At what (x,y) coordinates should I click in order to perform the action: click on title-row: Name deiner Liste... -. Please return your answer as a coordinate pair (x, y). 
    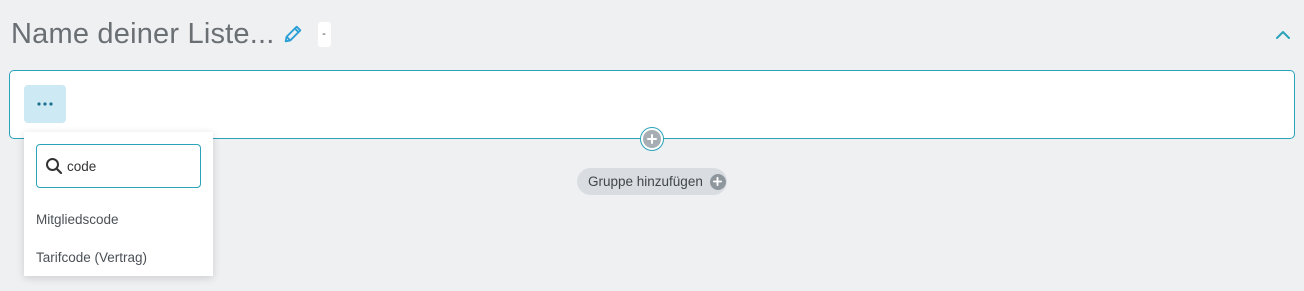
    Looking at the image, I should click on (171, 34).